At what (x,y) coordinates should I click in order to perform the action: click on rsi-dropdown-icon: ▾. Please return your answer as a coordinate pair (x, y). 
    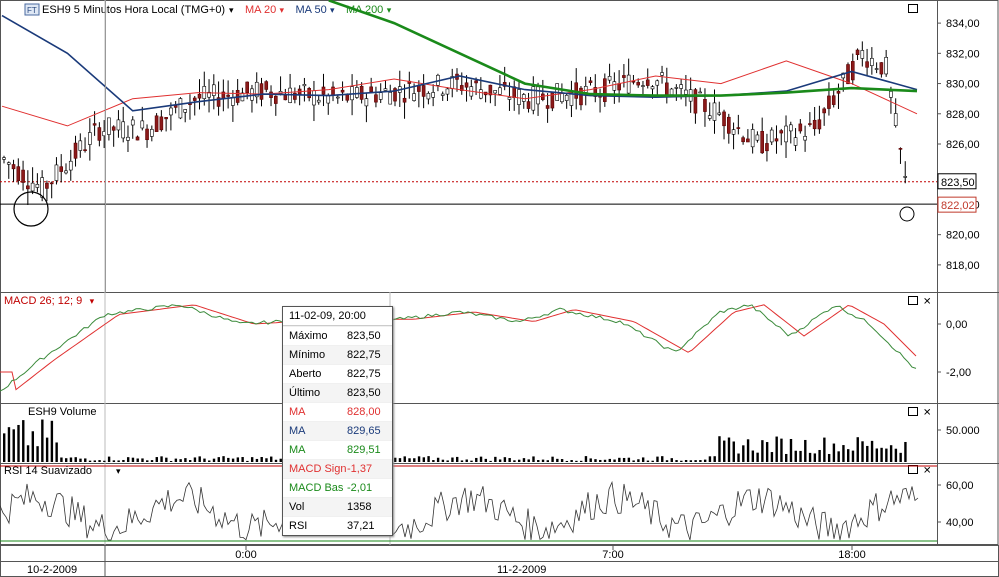
    Looking at the image, I should click on (118, 471).